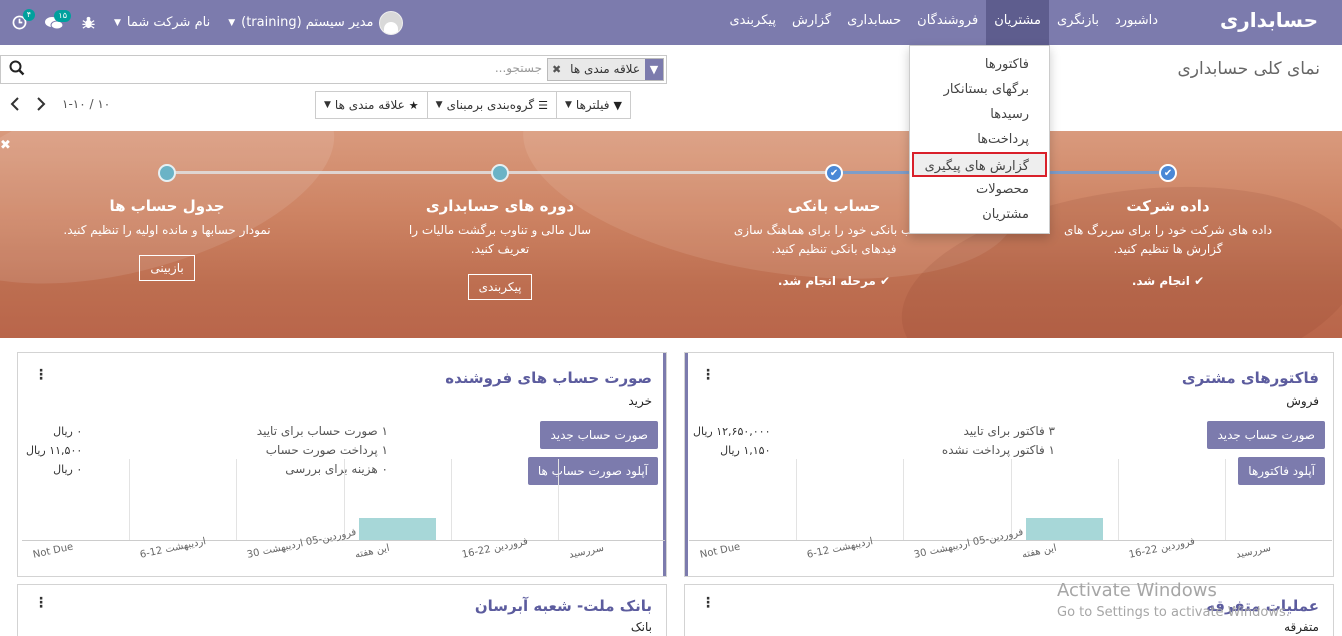 Image resolution: width=1342 pixels, height=636 pixels. Describe the element at coordinates (16, 104) in the screenshot. I see `prev-page-icon` at that location.